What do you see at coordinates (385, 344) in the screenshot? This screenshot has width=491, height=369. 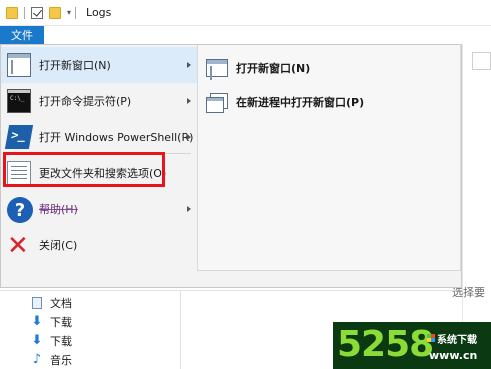 I see `watermark-number: 5258` at bounding box center [385, 344].